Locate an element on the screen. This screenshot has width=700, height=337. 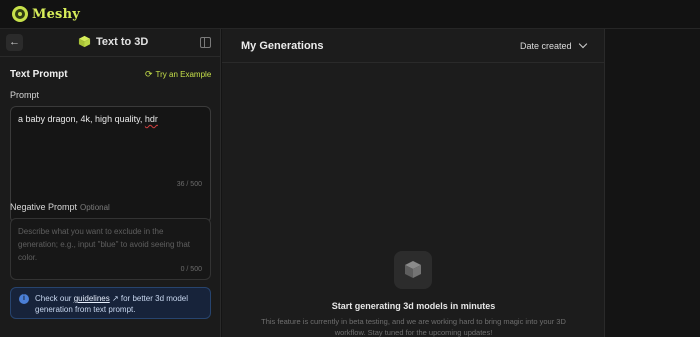
negative-prompt-counter: 0 / 500 is located at coordinates (191, 269).